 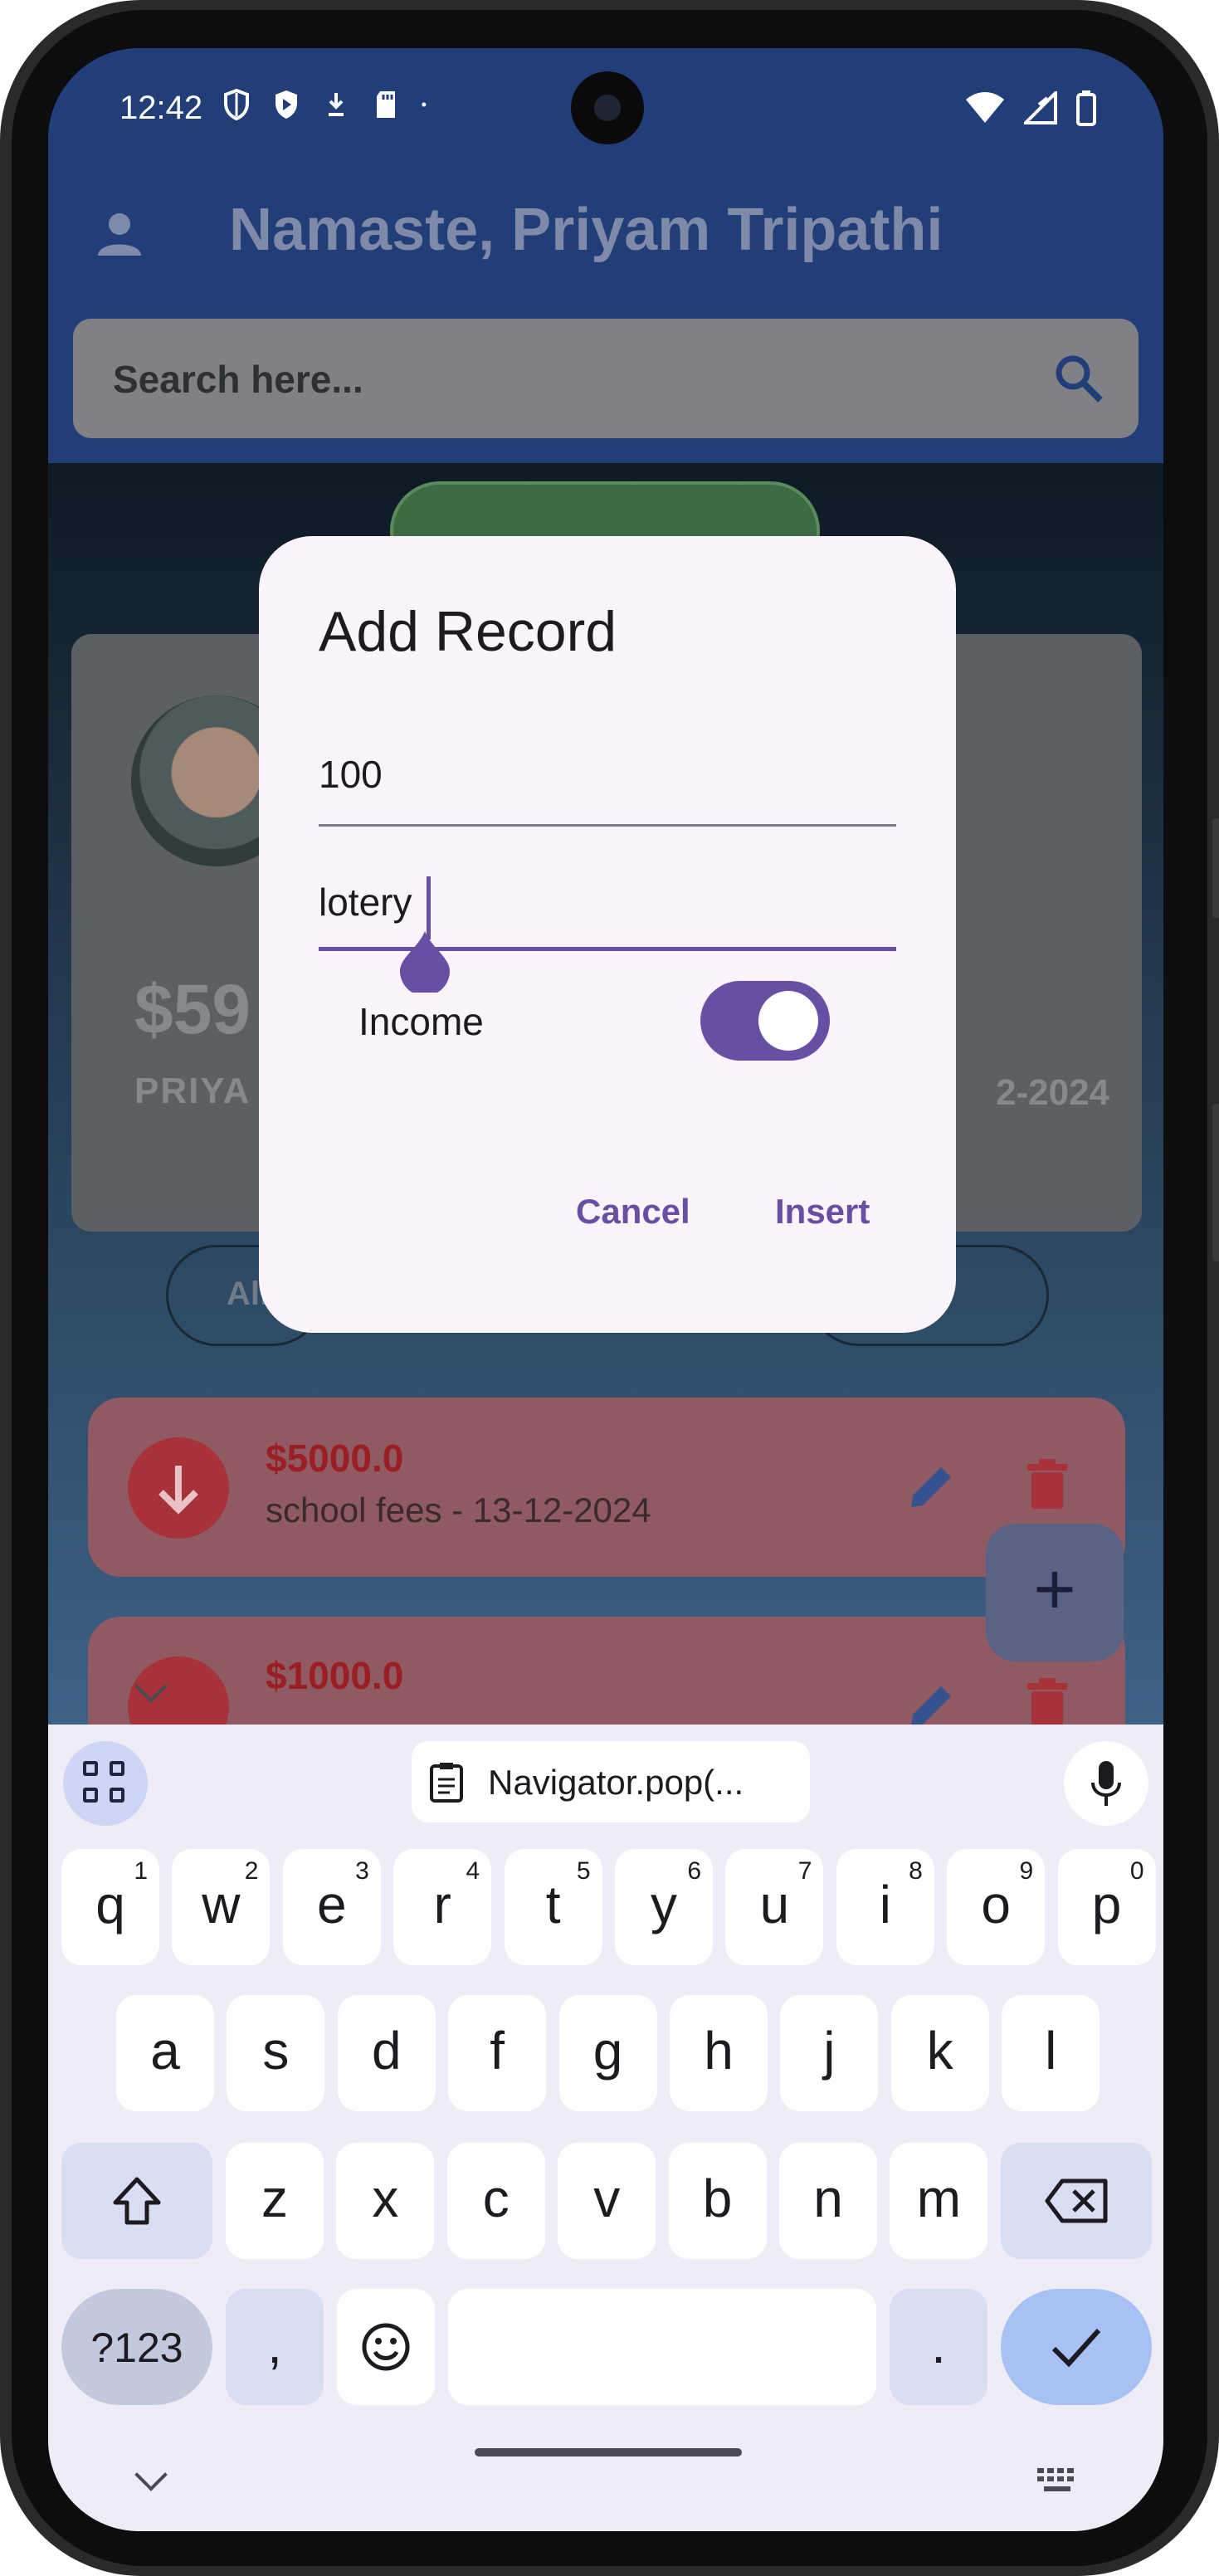 I want to click on key-hint: 9, so click(x=1027, y=1871).